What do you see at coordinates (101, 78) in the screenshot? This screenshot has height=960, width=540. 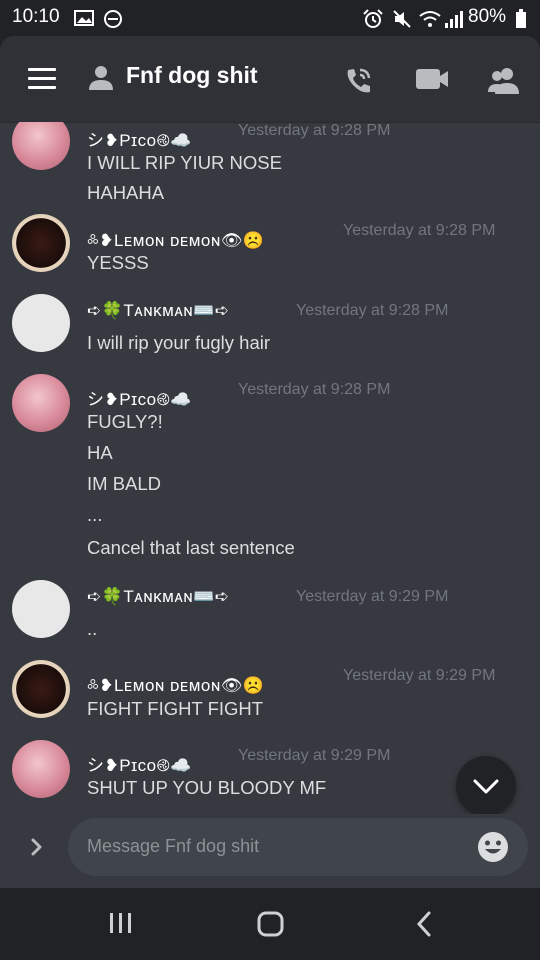 I see `group-dm-icon` at bounding box center [101, 78].